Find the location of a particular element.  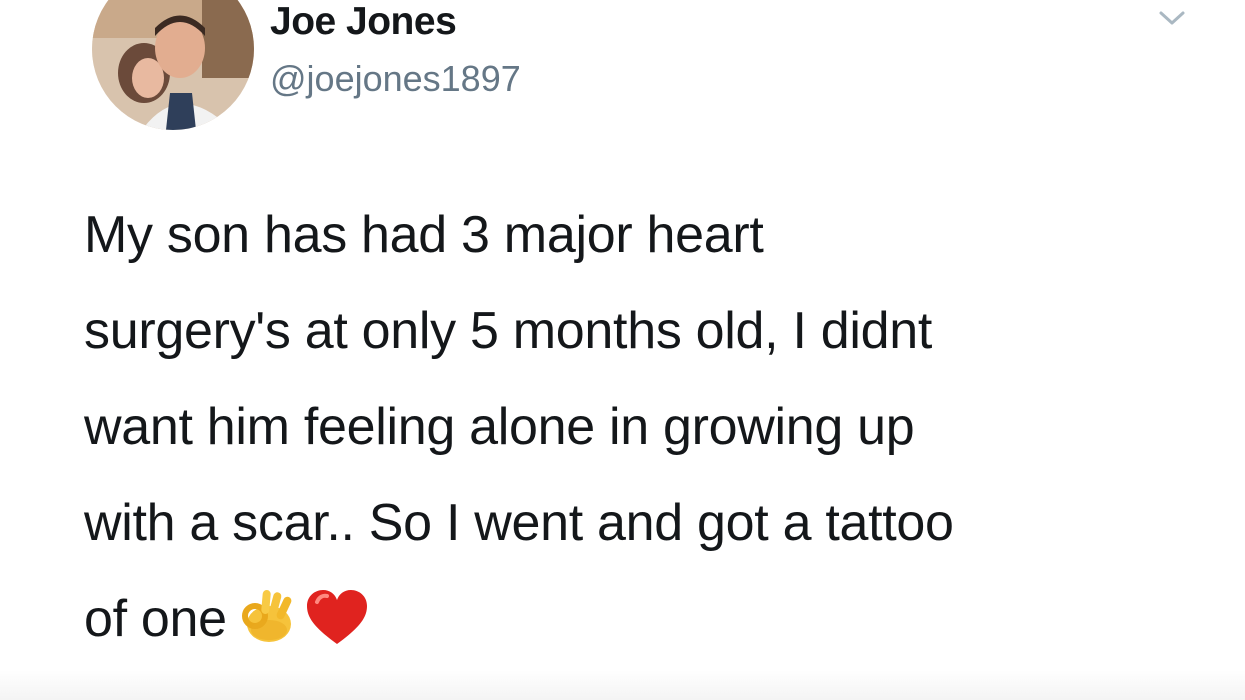

display-name: Joe Jones is located at coordinates (363, 22).